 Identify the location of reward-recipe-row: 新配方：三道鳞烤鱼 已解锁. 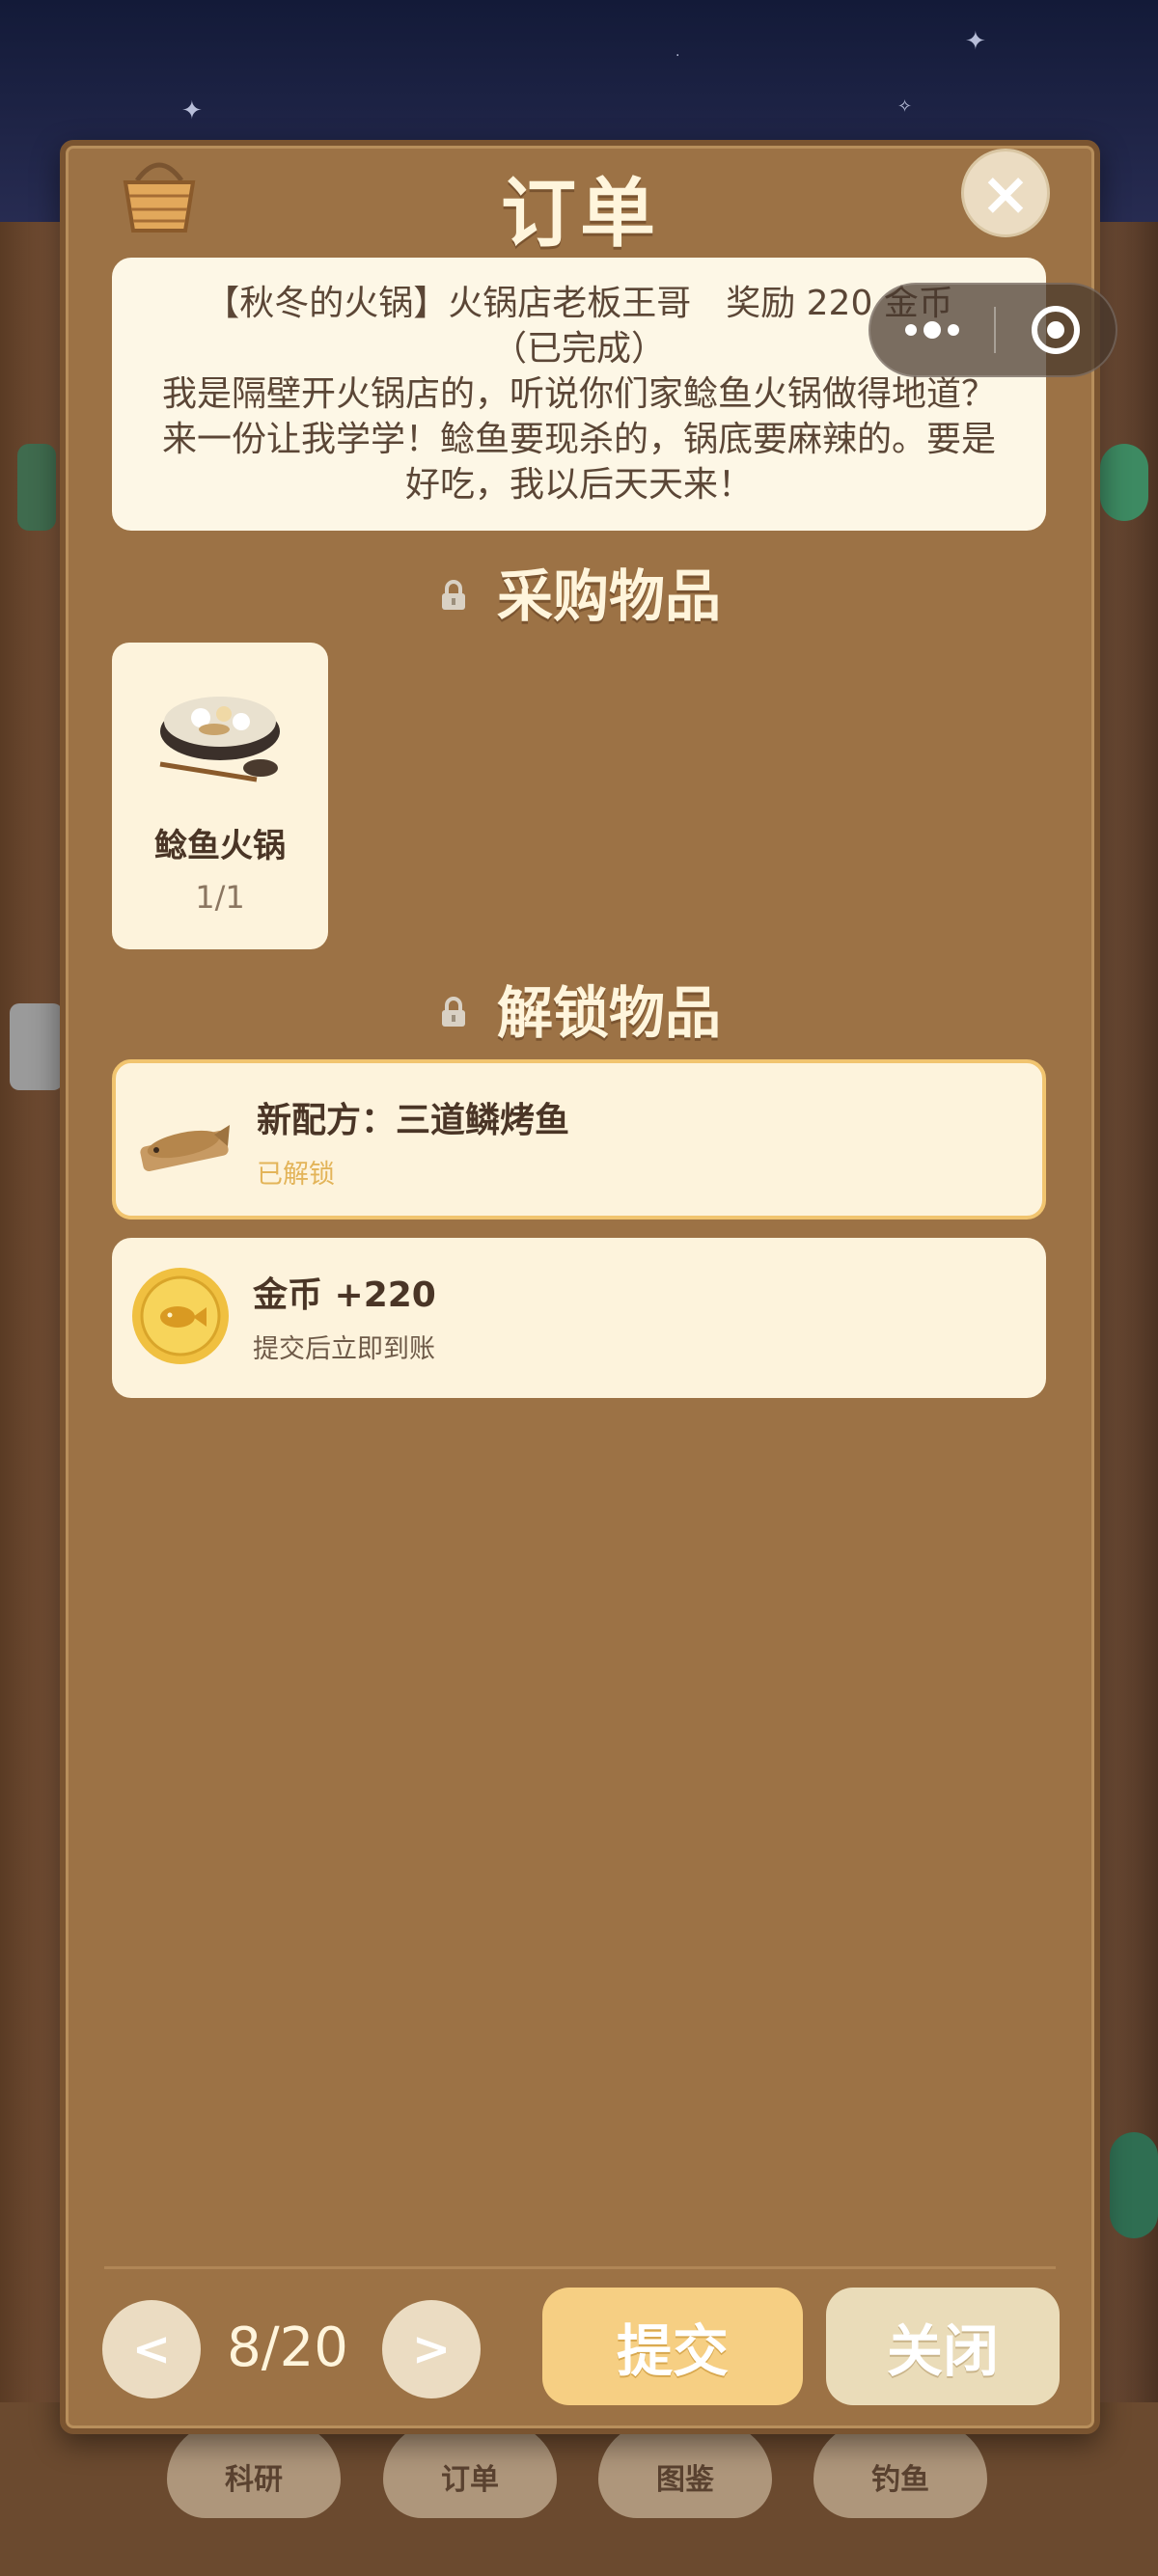
(579, 1139).